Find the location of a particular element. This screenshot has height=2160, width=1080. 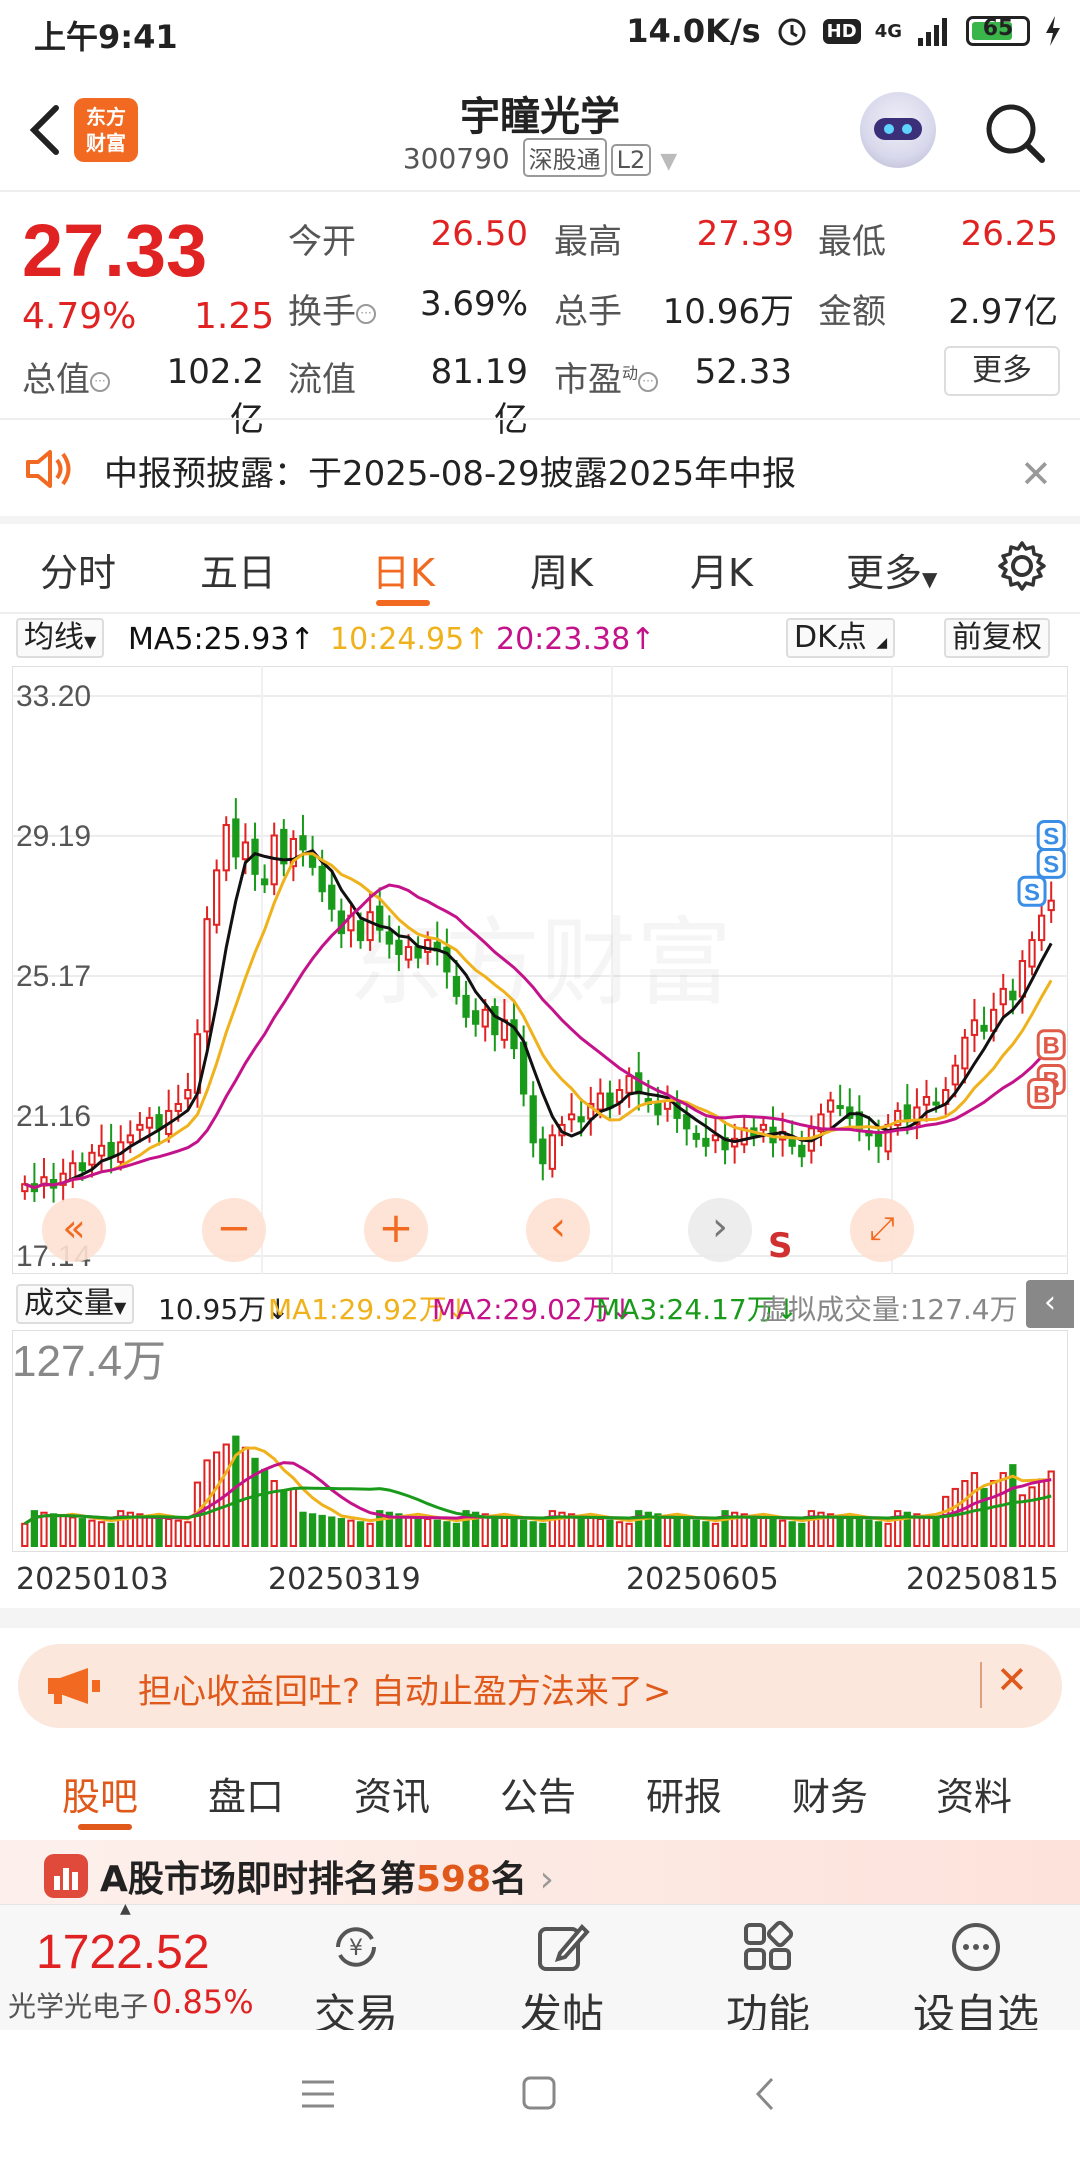

indicator-selector-button: 成交量▼ is located at coordinates (75, 1304).